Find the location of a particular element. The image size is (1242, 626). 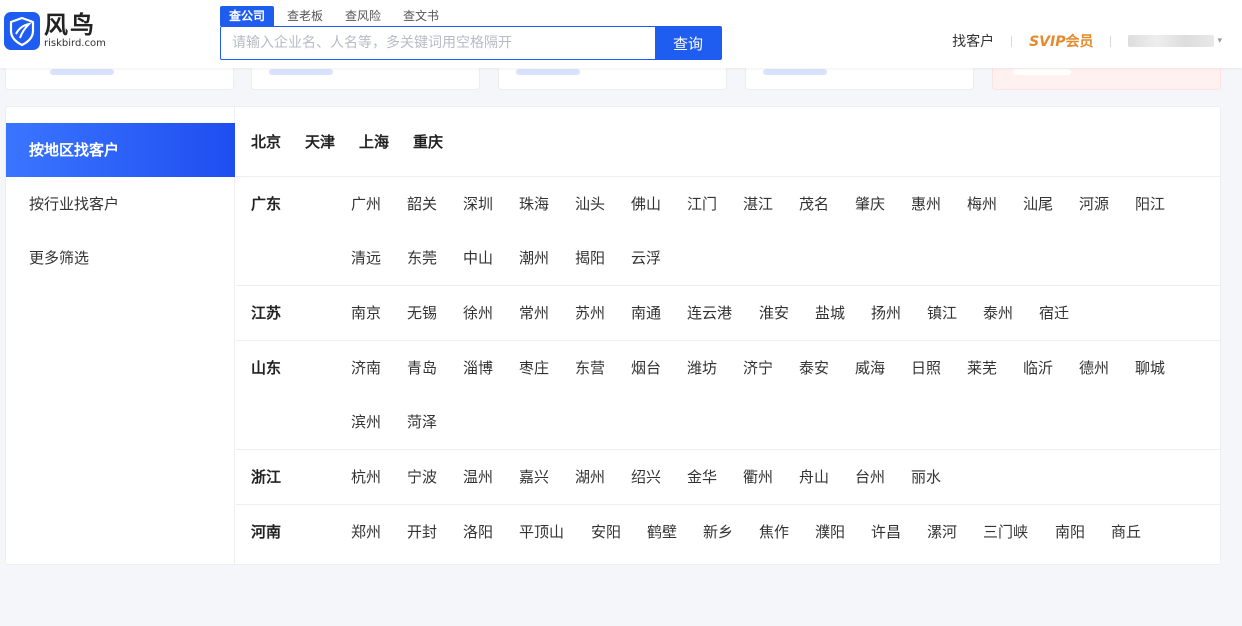

city-link: 深圳 is located at coordinates (491, 204).